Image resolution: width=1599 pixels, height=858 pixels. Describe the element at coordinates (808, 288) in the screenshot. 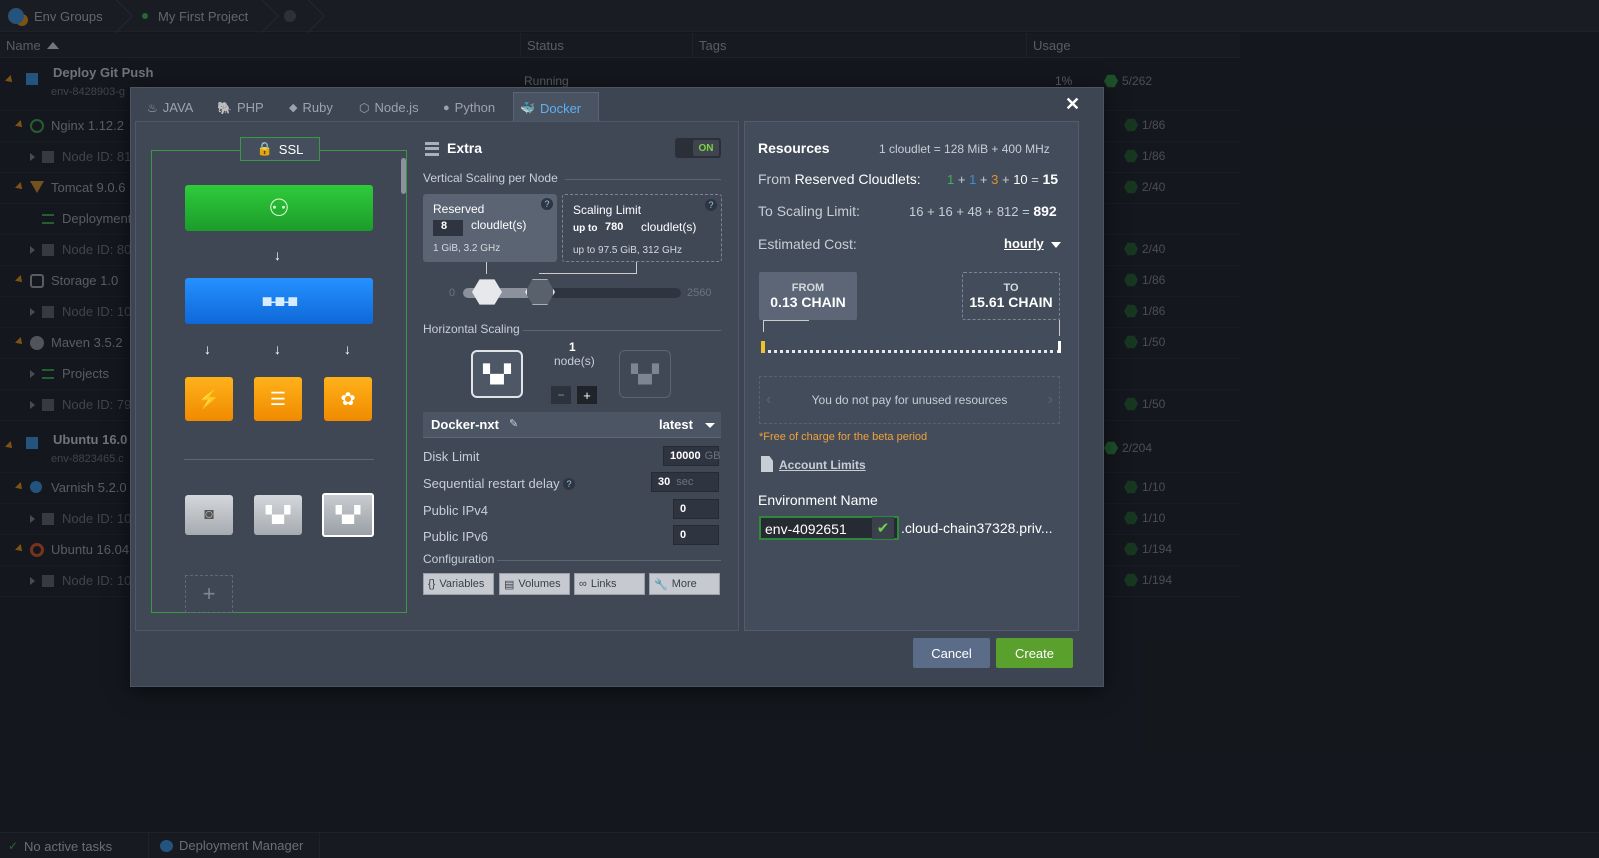

I see `from-label: FROM` at that location.